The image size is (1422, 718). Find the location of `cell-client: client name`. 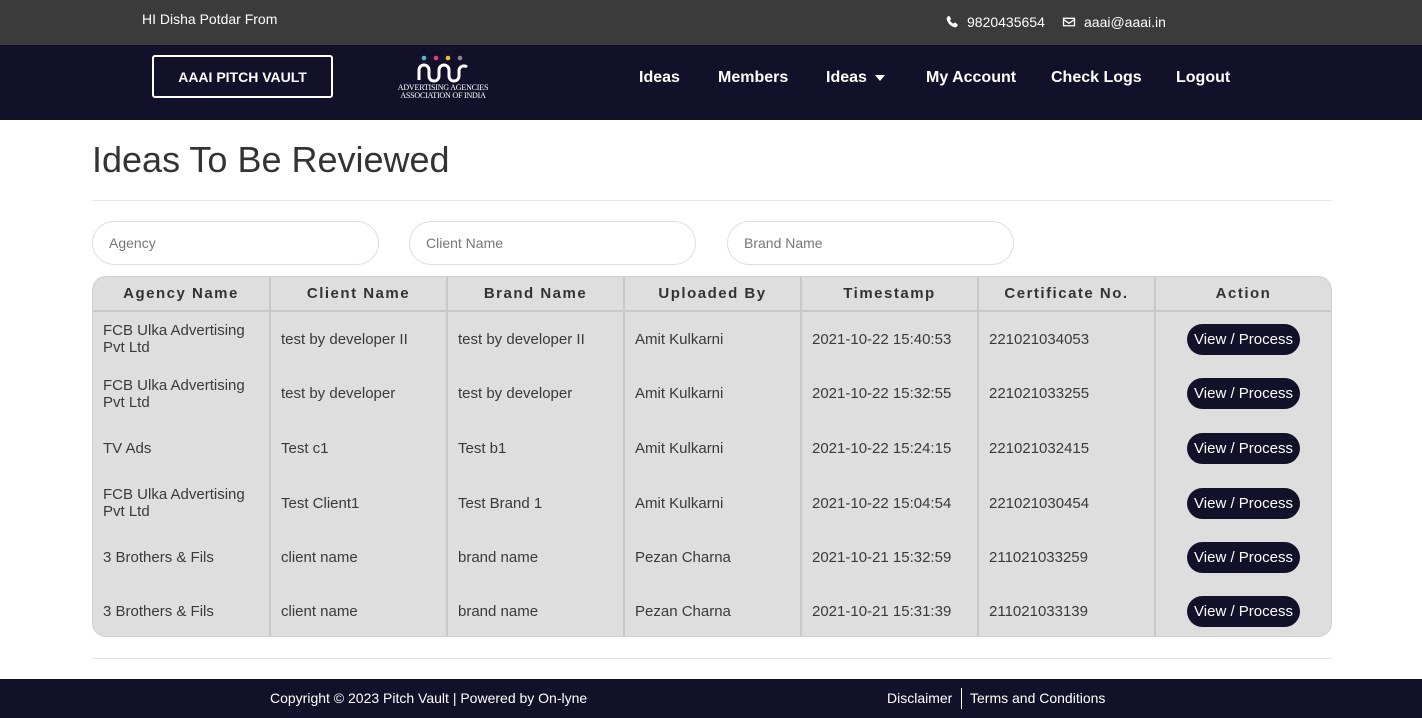

cell-client: client name is located at coordinates (359, 610).